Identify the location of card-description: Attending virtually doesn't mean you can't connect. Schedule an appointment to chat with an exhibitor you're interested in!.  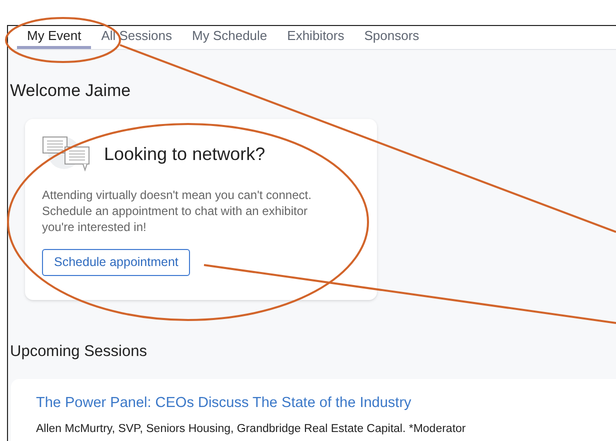
(177, 211).